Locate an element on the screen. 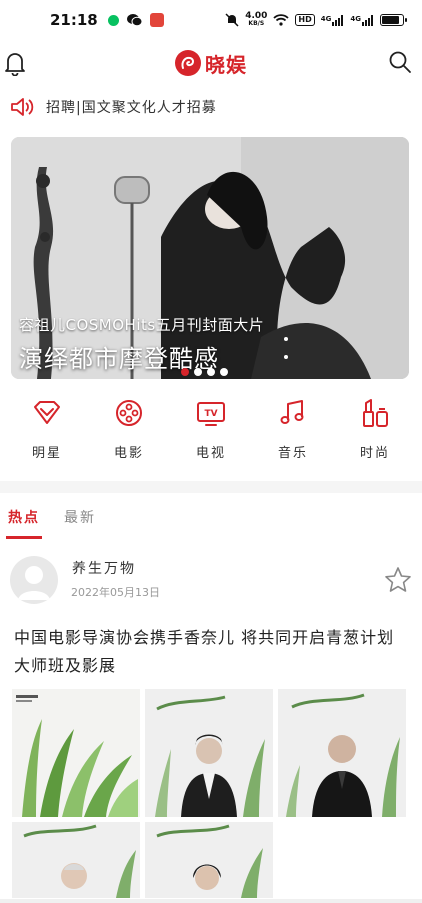  category-nav: 明星 电影 TV 电视 音乐 时尚 is located at coordinates (211, 438).